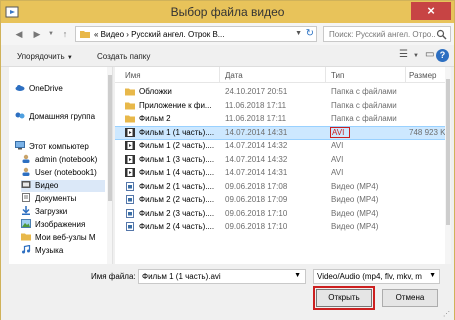 This screenshot has height=320, width=455. I want to click on downloads-icon, so click(26, 210).